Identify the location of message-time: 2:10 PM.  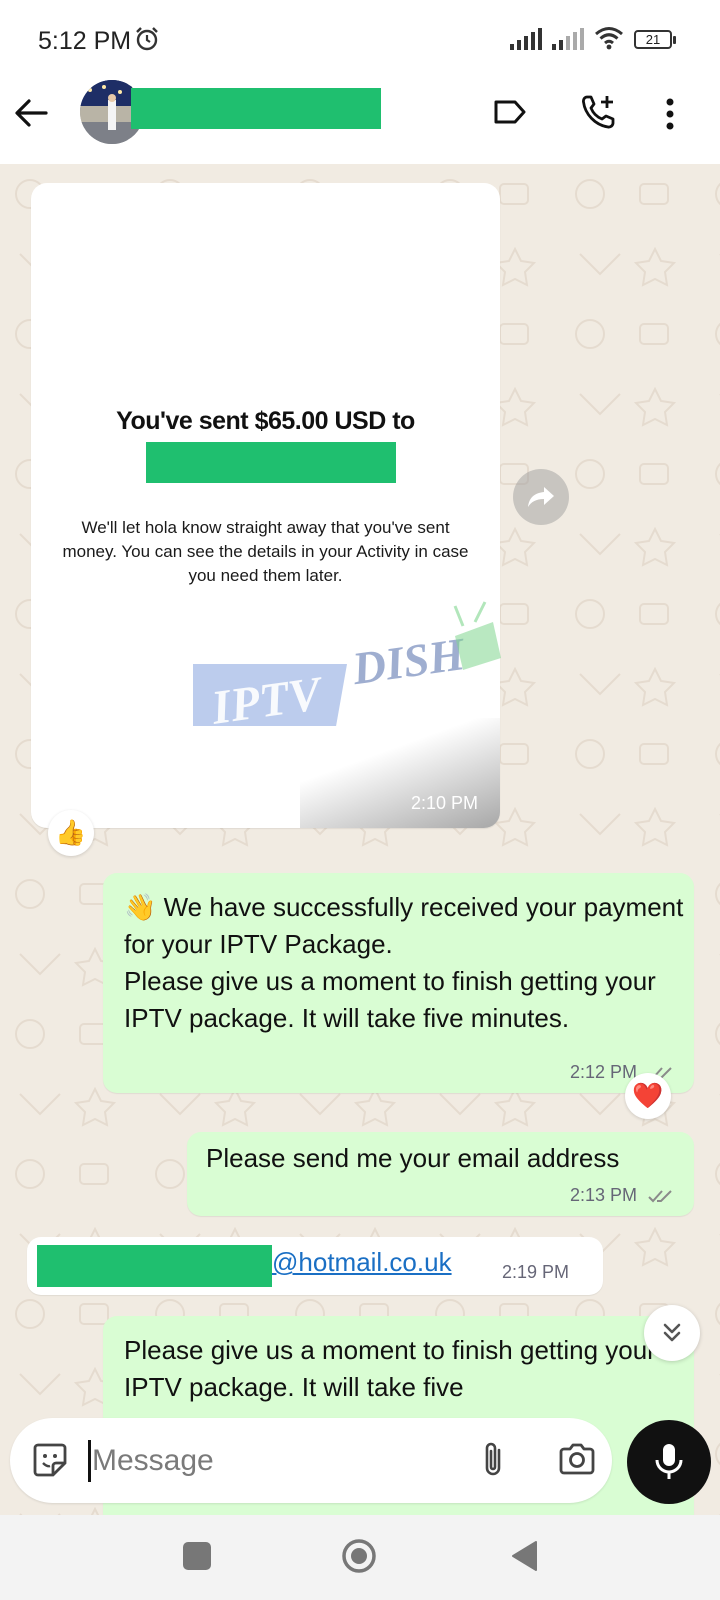
(444, 803).